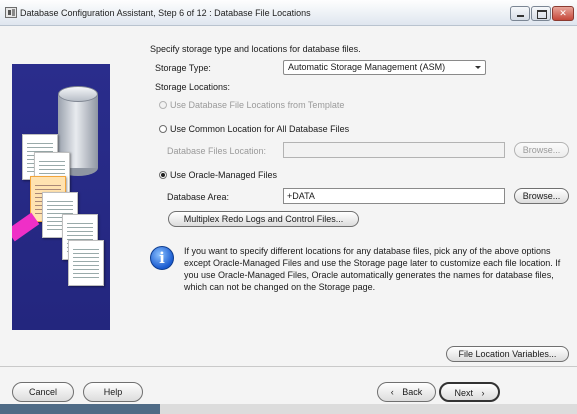  Describe the element at coordinates (217, 151) in the screenshot. I see `db-files-location-label: Database Files Location:` at that location.